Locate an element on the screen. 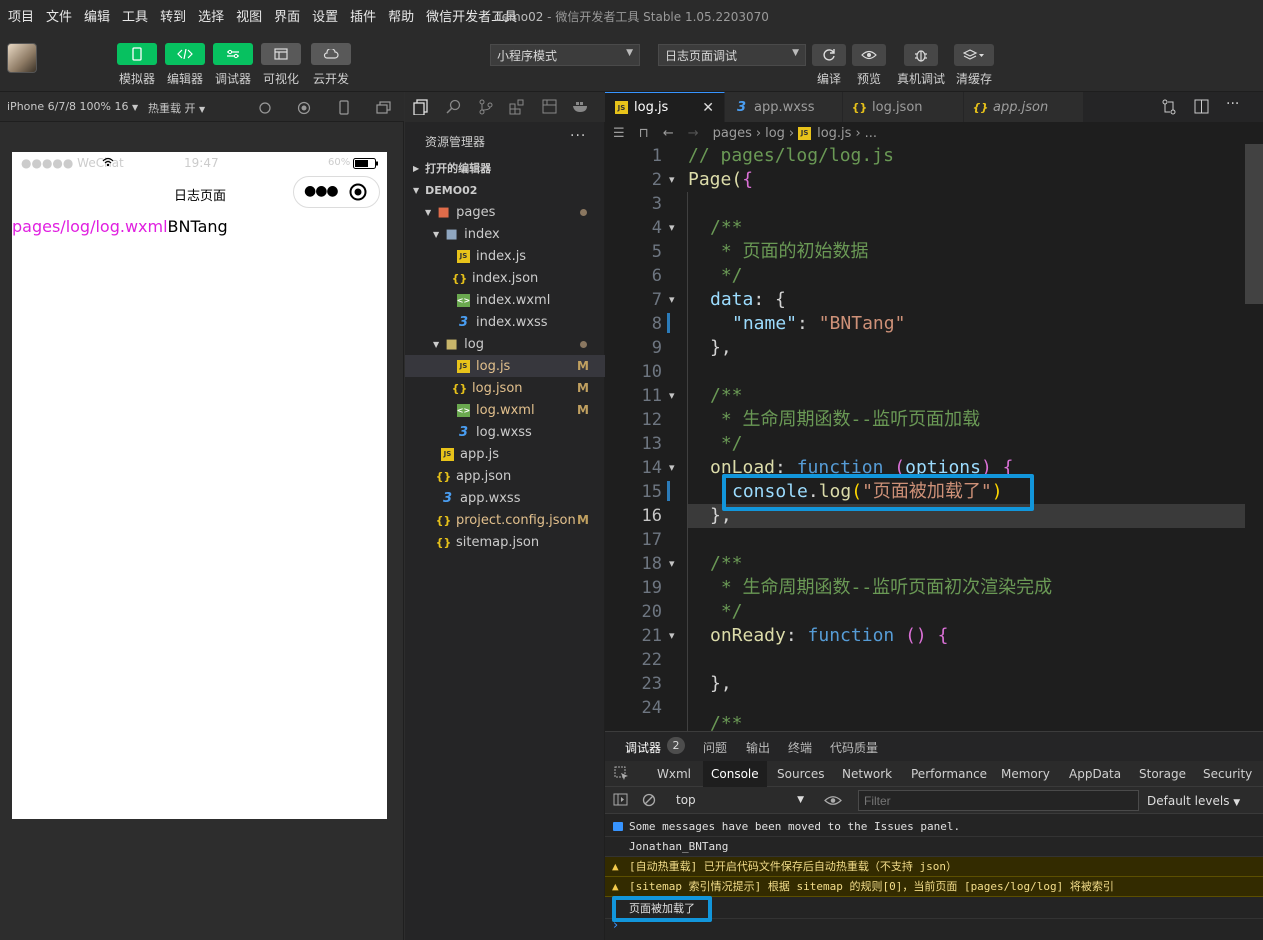  panel-tab-storage: Storage is located at coordinates (1162, 774).